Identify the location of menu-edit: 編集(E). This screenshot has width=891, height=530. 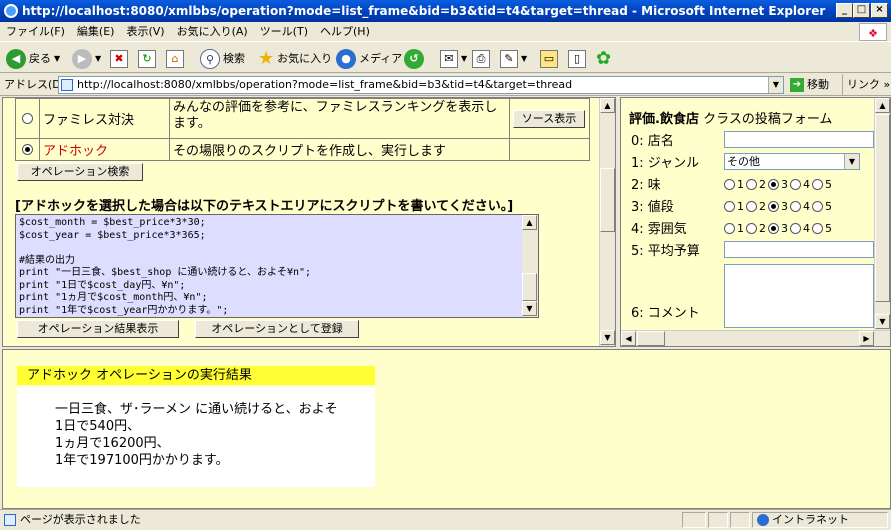
(96, 32).